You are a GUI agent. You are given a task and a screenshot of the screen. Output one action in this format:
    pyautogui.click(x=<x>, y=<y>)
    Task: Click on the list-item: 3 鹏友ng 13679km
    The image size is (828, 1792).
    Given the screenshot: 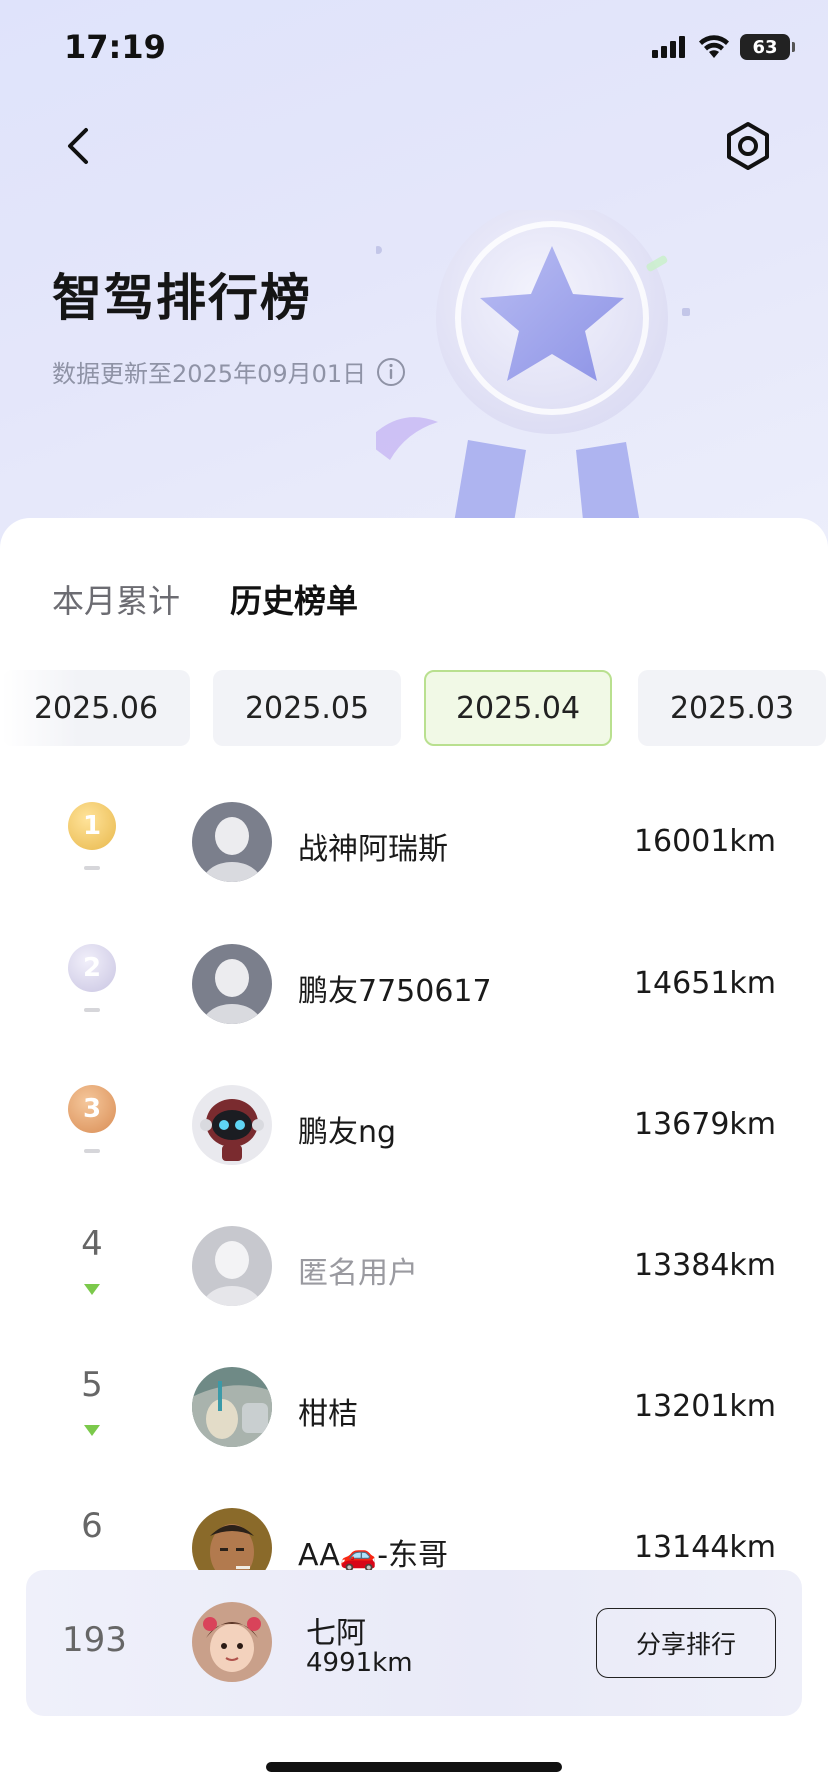 What is the action you would take?
    pyautogui.click(x=414, y=1130)
    